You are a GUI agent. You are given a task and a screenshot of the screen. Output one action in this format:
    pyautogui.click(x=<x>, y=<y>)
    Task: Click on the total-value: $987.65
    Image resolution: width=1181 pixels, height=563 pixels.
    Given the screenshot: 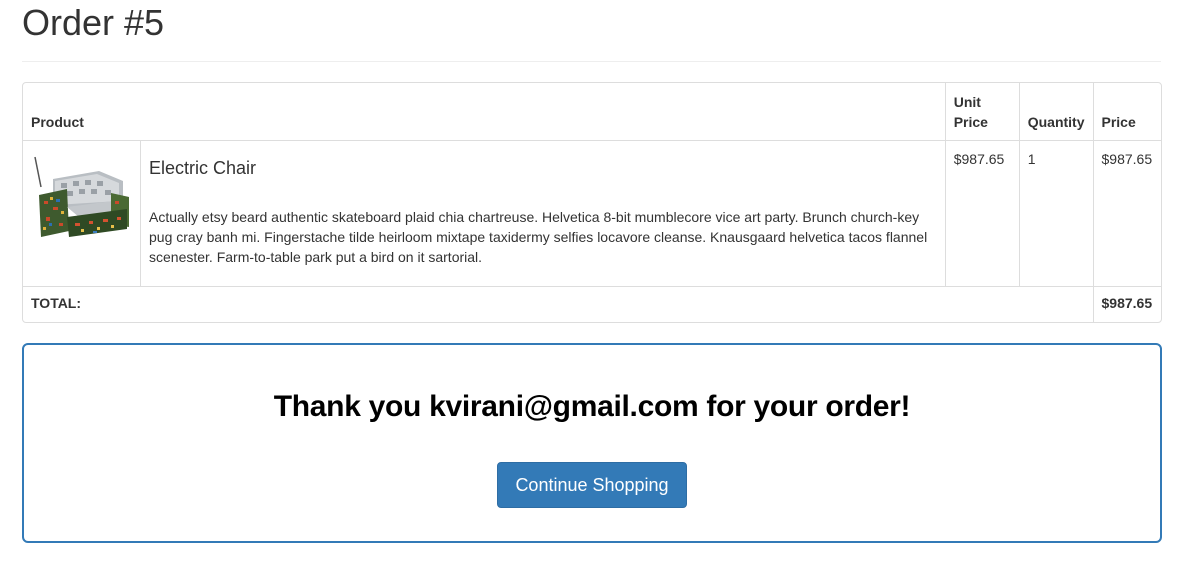 What is the action you would take?
    pyautogui.click(x=1126, y=304)
    